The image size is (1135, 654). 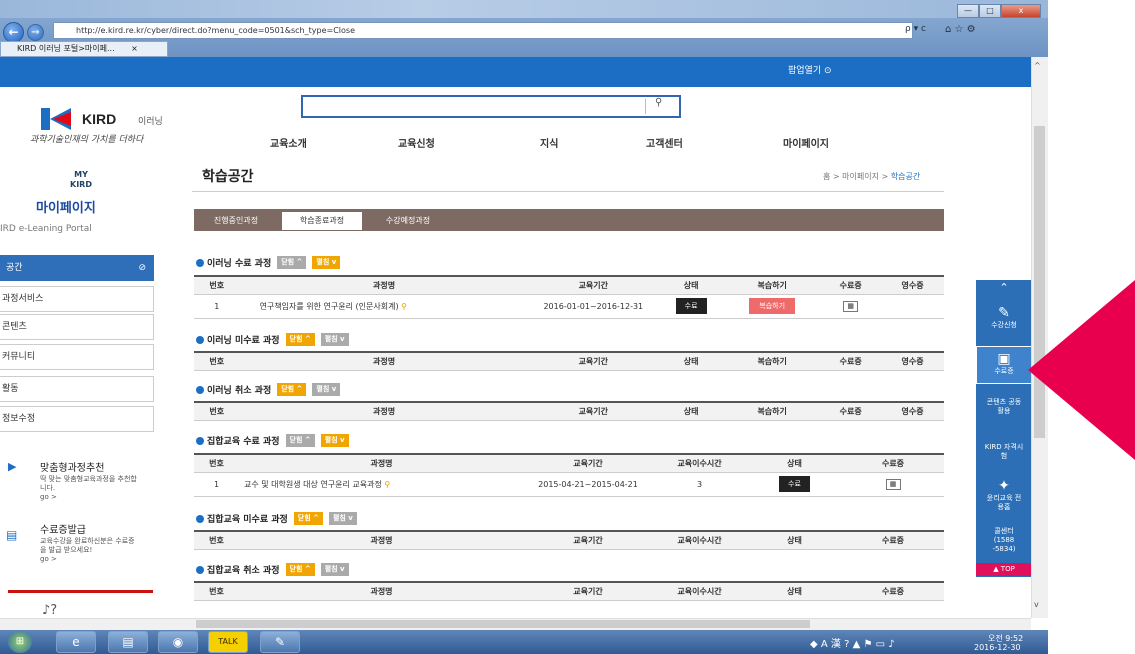 What do you see at coordinates (549, 142) in the screenshot?
I see `nav-knowledge: 지식` at bounding box center [549, 142].